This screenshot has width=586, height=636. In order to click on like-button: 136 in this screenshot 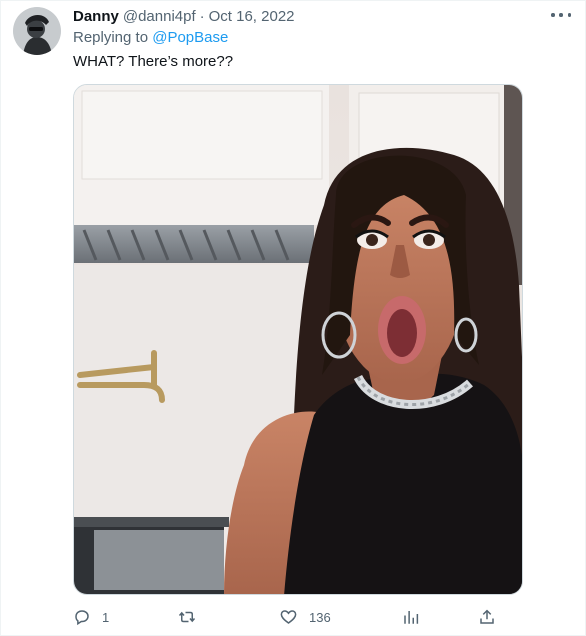, I will do `click(305, 617)`.